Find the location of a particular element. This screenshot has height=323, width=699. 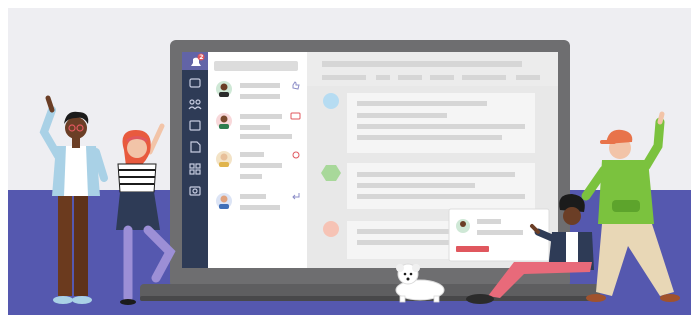

pants-right is located at coordinates (81, 246).